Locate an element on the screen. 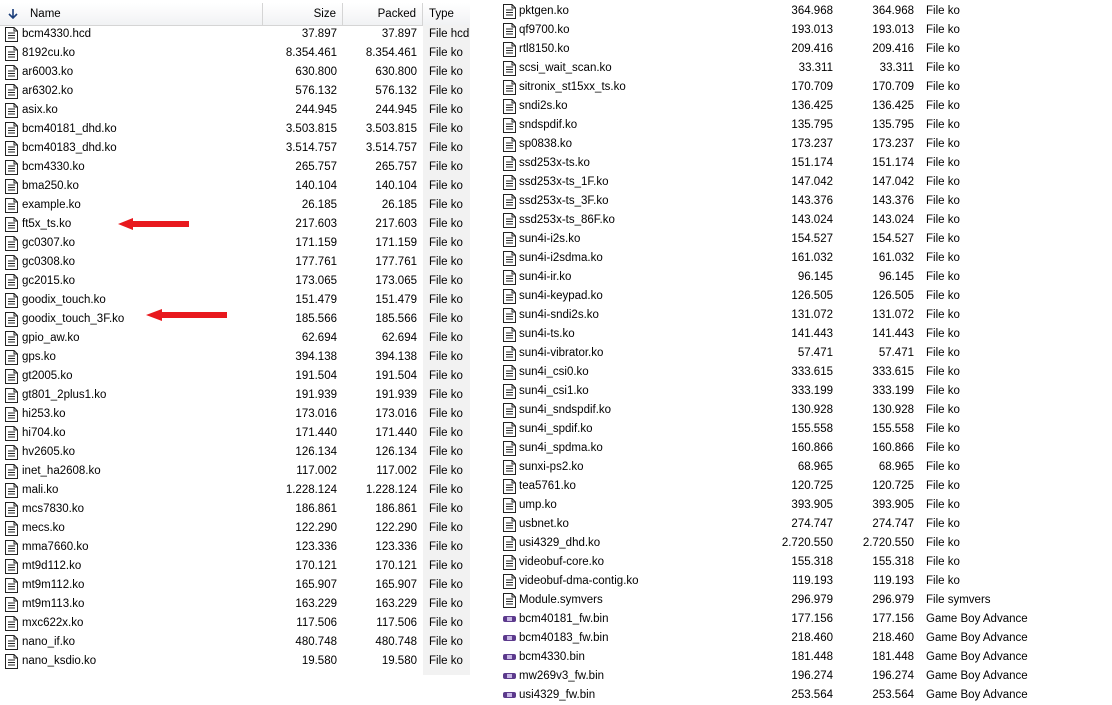 The width and height of the screenshot is (1112, 705). file-packed-size: 8.354.461 is located at coordinates (391, 53).